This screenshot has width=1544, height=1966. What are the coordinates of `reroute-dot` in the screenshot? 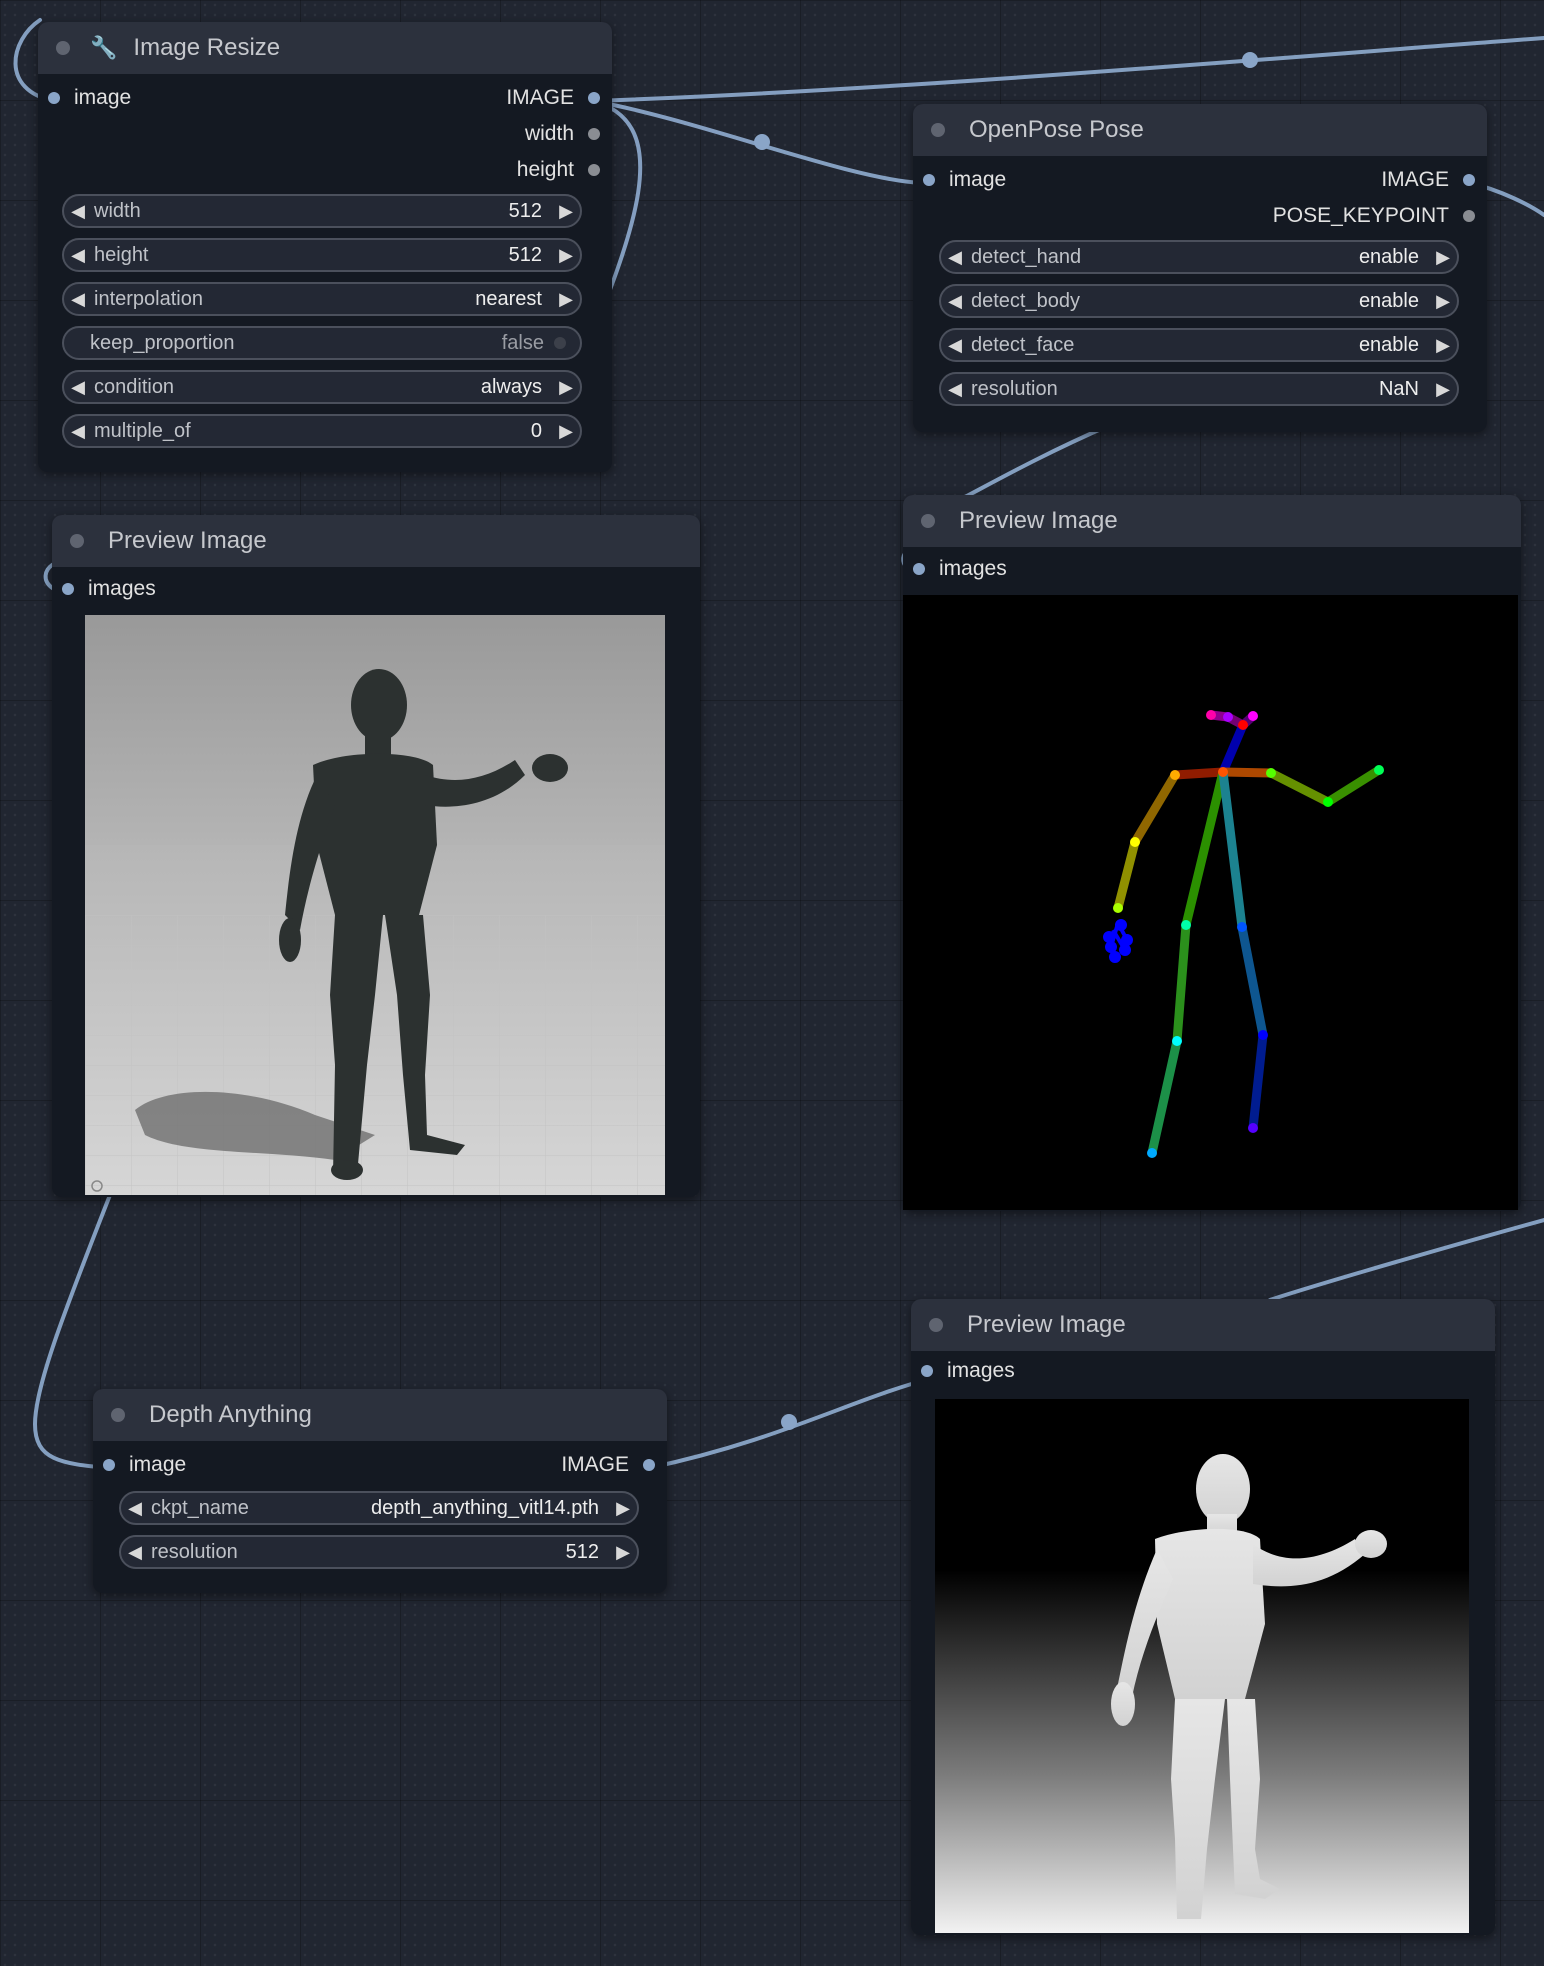 It's located at (1250, 60).